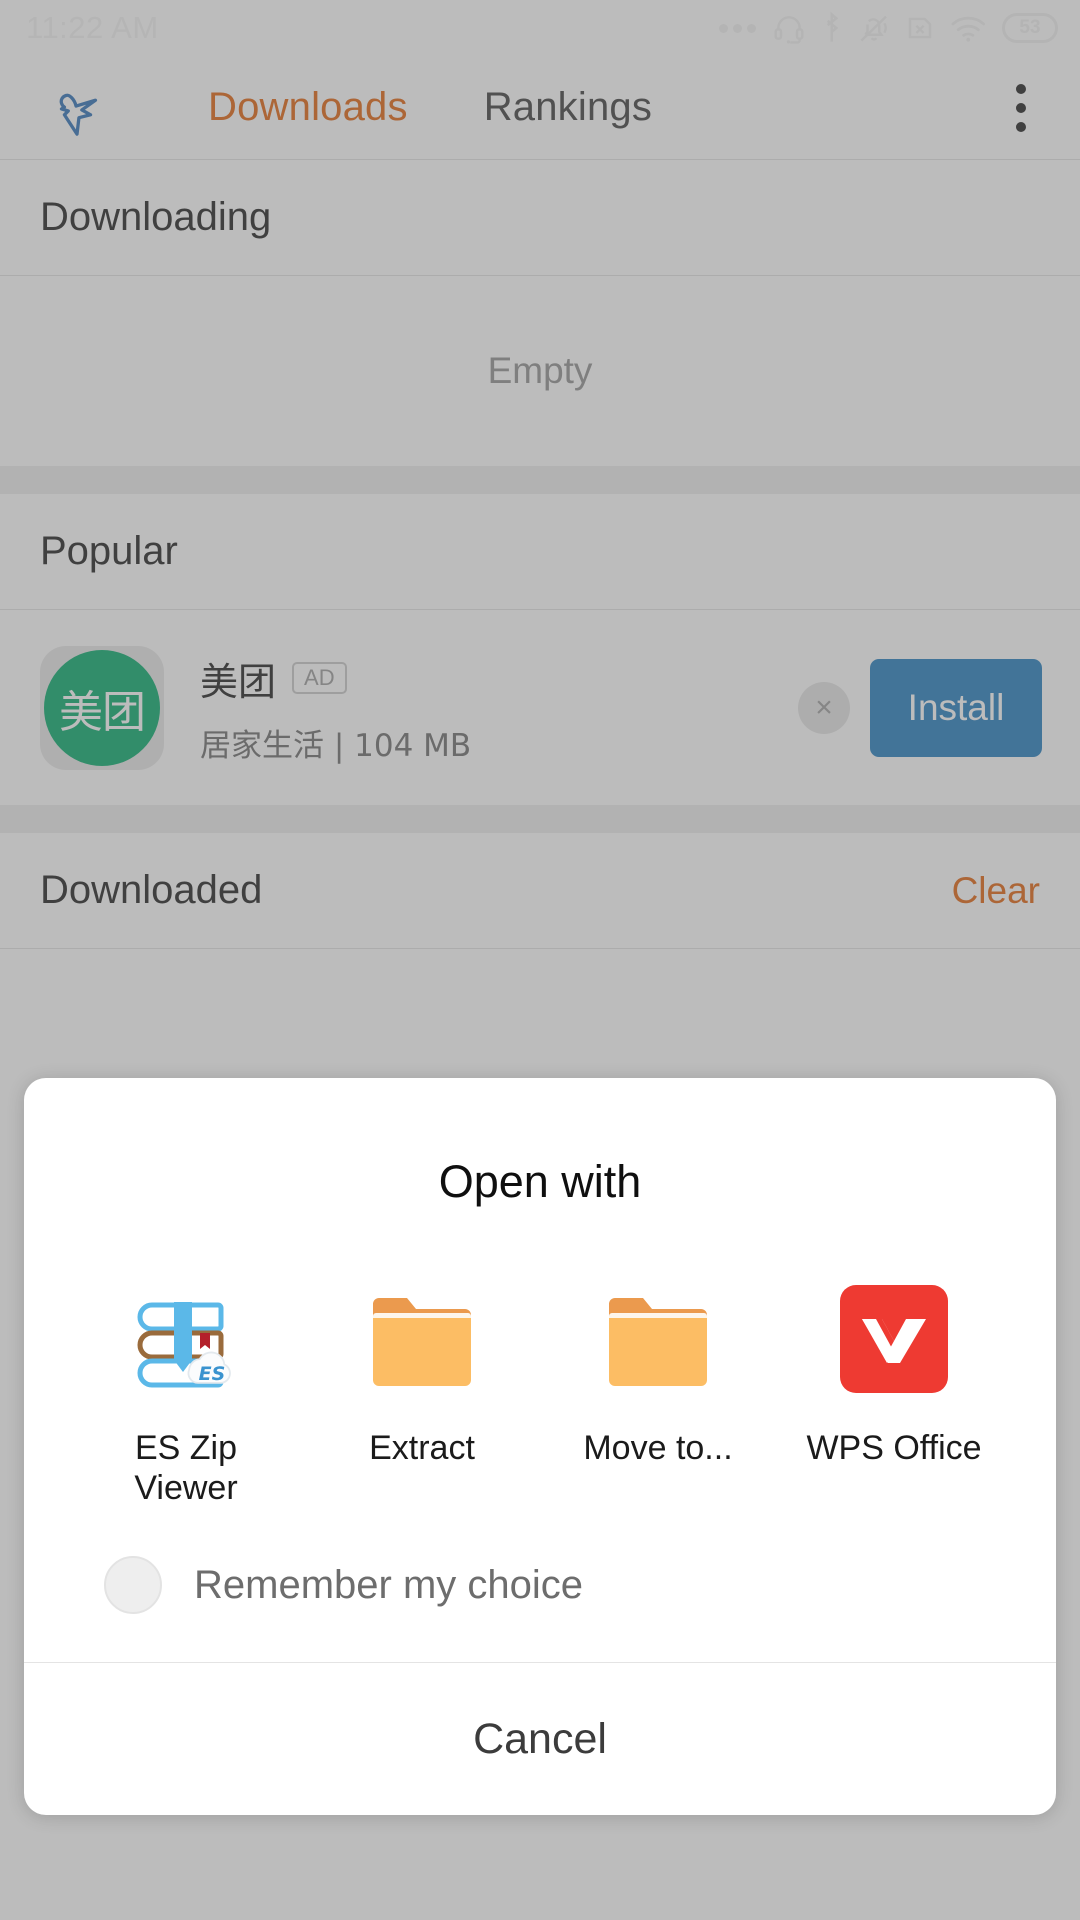  I want to click on svg-text: ES, so click(212, 1374).